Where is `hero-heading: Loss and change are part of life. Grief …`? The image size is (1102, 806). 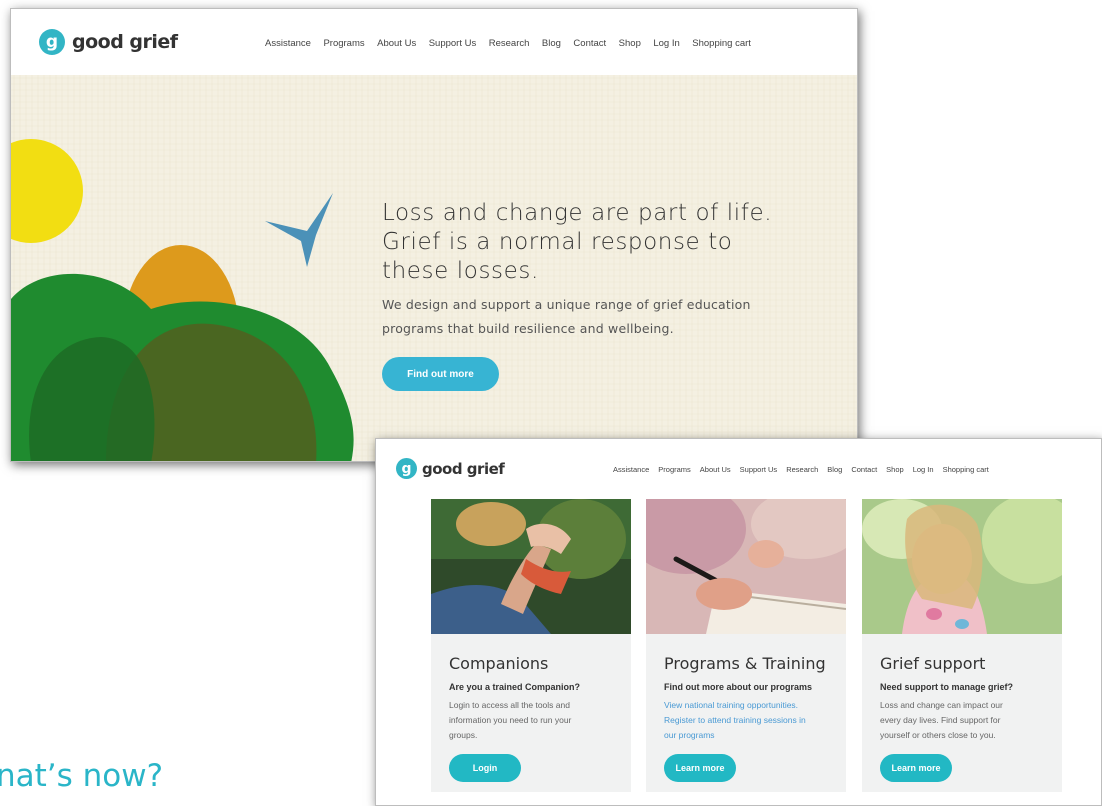
hero-heading: Loss and change are part of life. Grief … is located at coordinates (602, 242).